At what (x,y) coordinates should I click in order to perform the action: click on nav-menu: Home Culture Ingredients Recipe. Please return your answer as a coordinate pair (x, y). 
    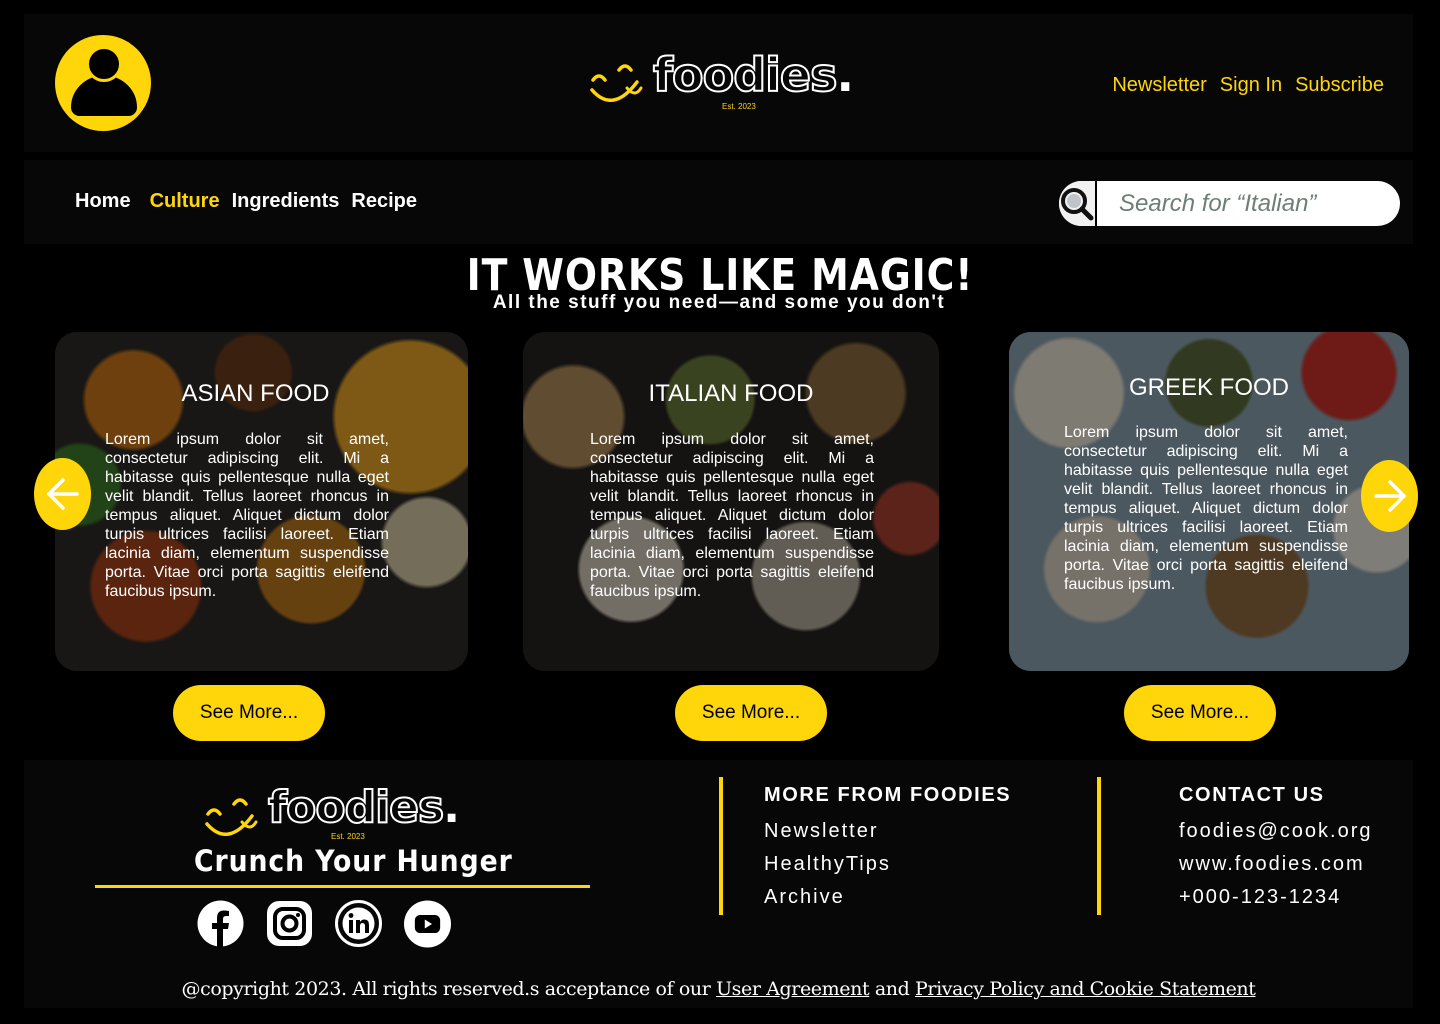
    Looking at the image, I should click on (252, 201).